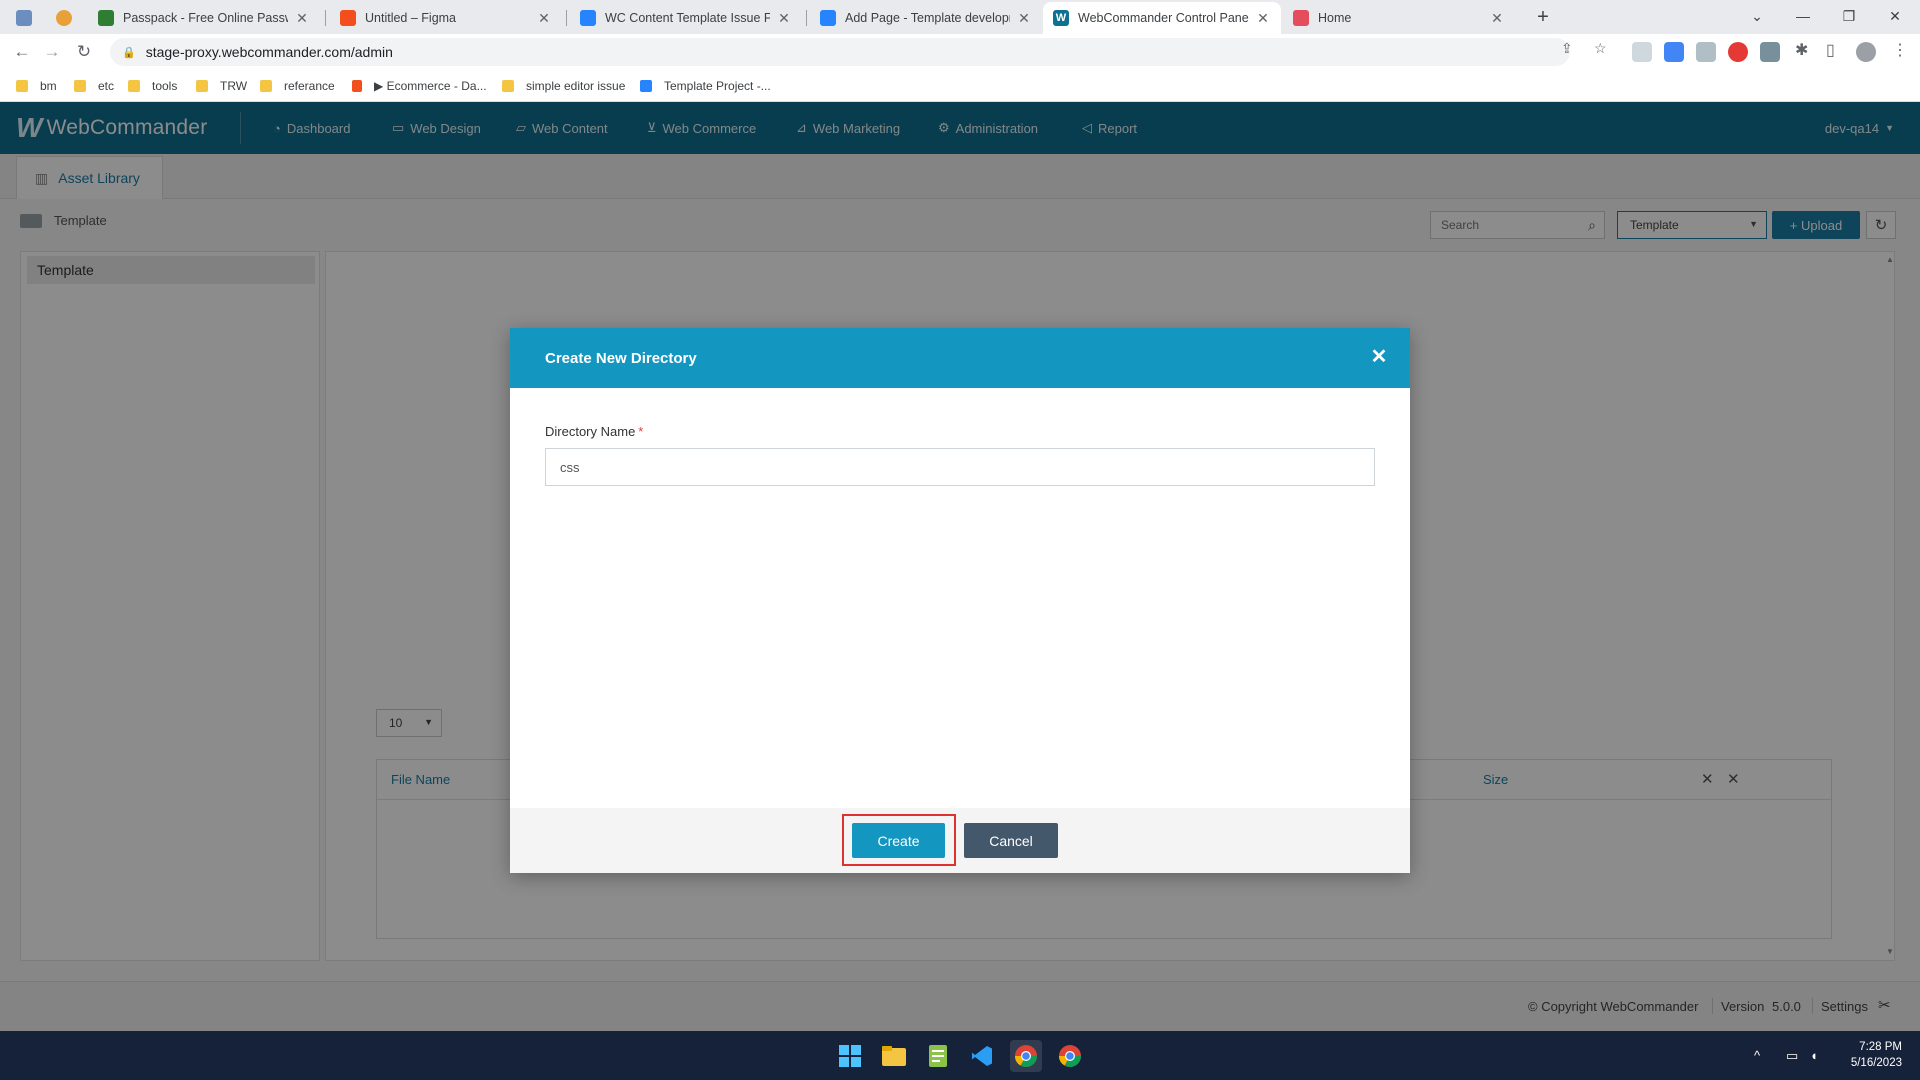  Describe the element at coordinates (894, 1056) in the screenshot. I see `file-explorer-icon` at that location.